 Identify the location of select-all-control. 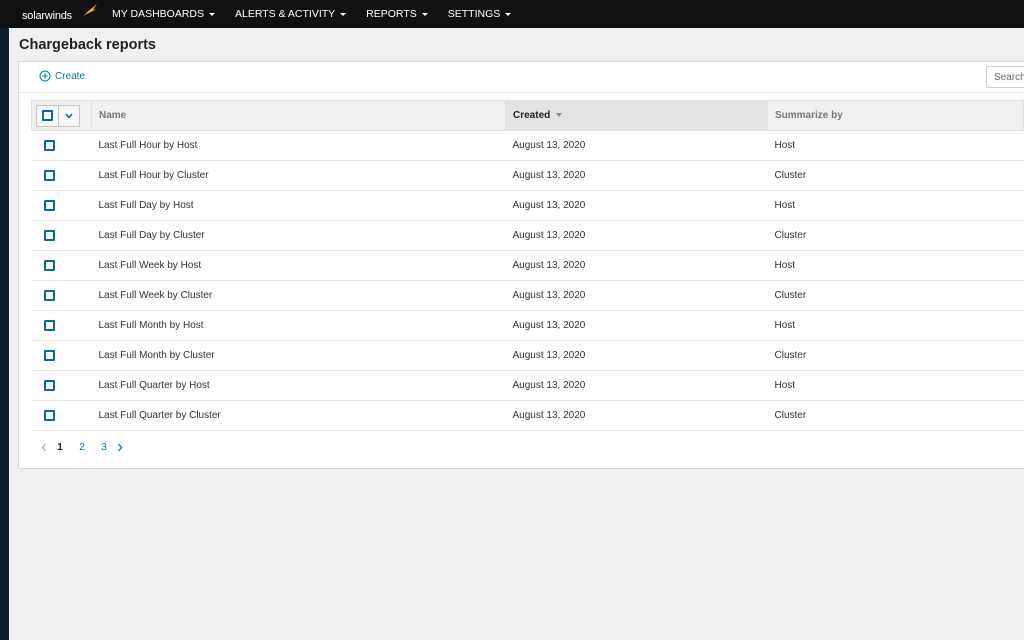
(58, 115).